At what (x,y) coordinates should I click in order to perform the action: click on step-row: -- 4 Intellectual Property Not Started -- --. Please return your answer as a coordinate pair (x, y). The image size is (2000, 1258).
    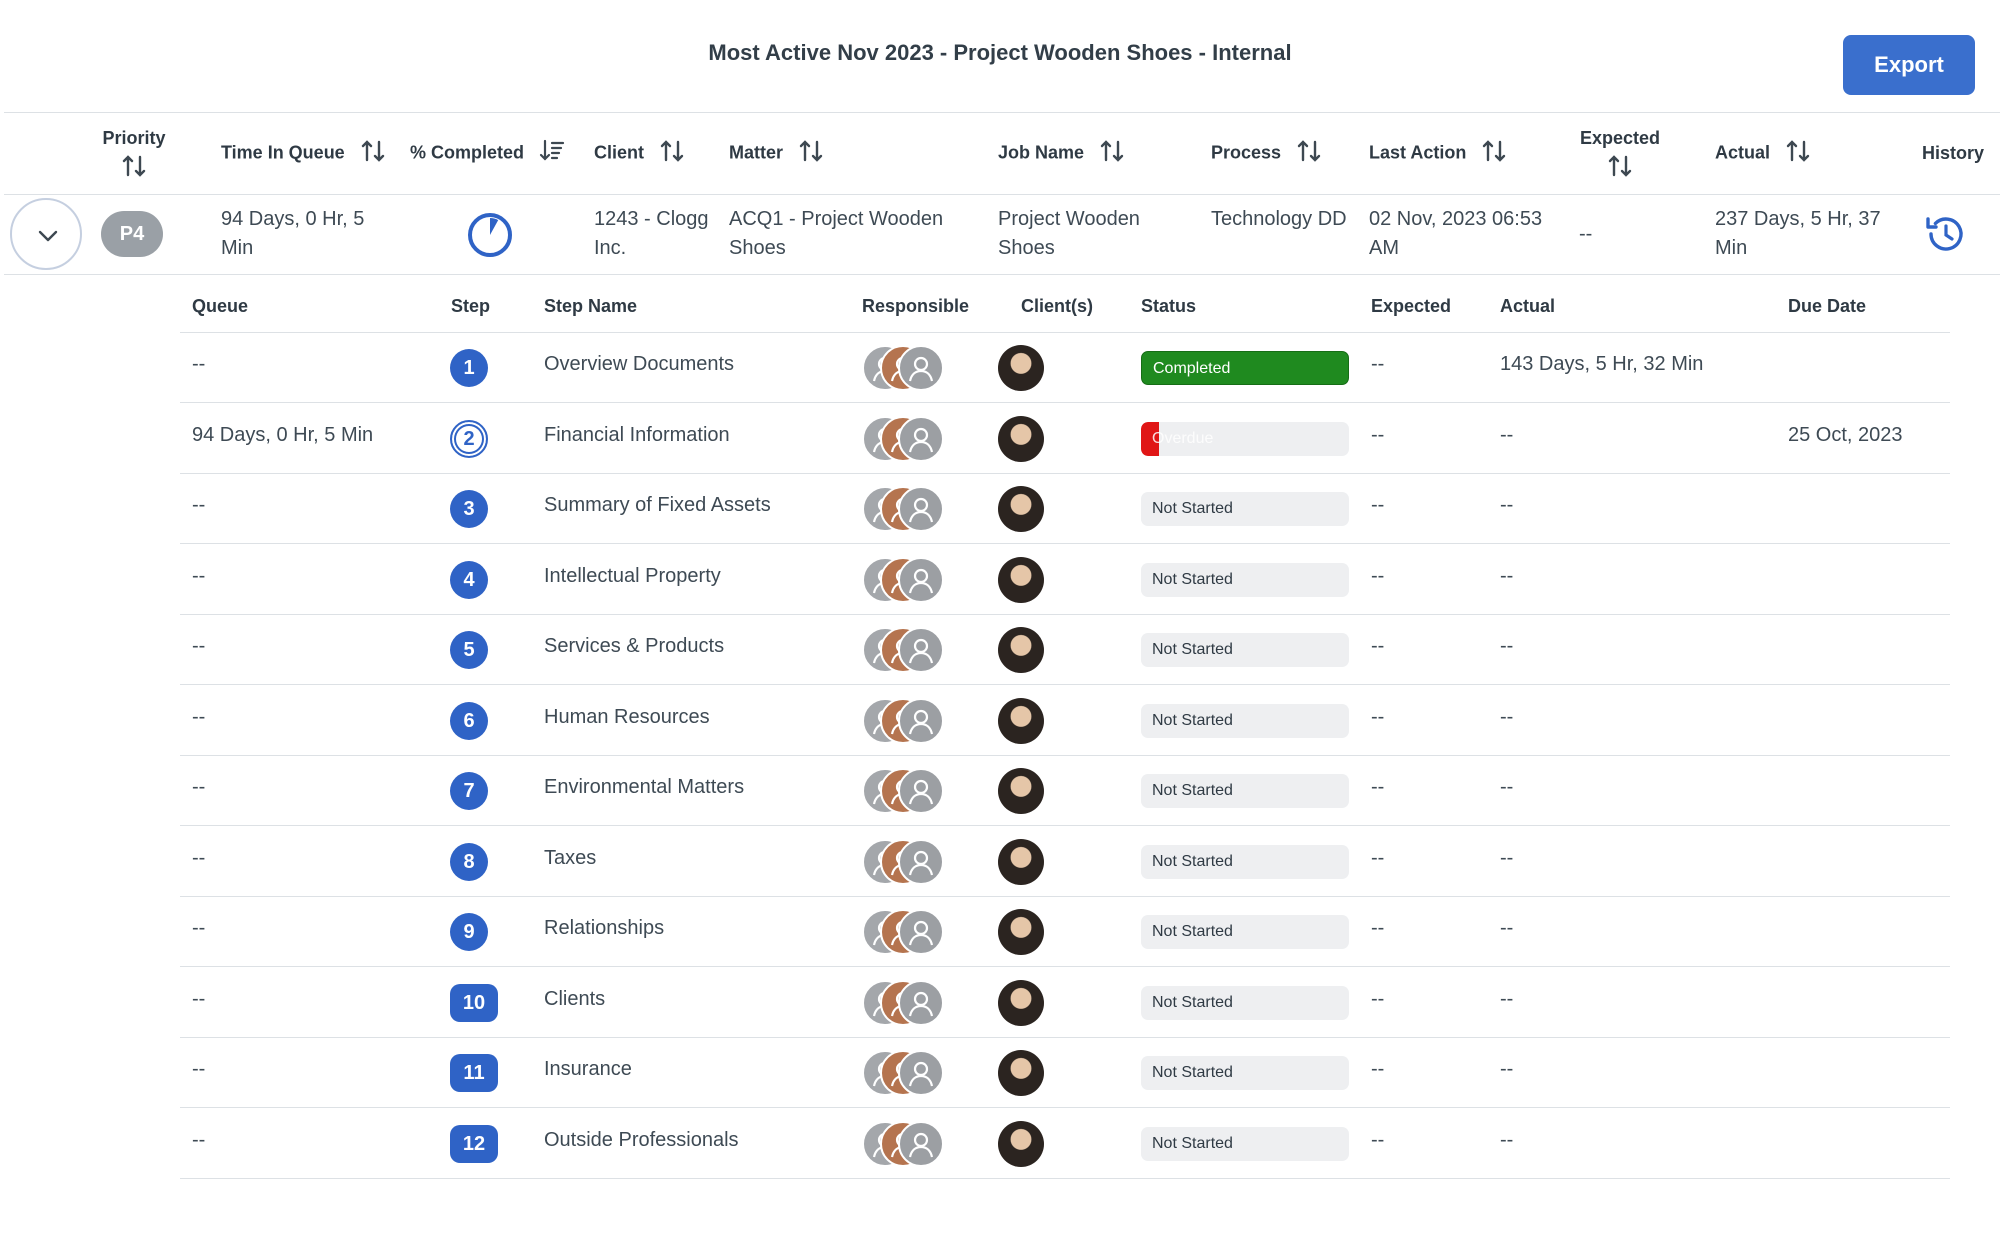
    Looking at the image, I should click on (1065, 580).